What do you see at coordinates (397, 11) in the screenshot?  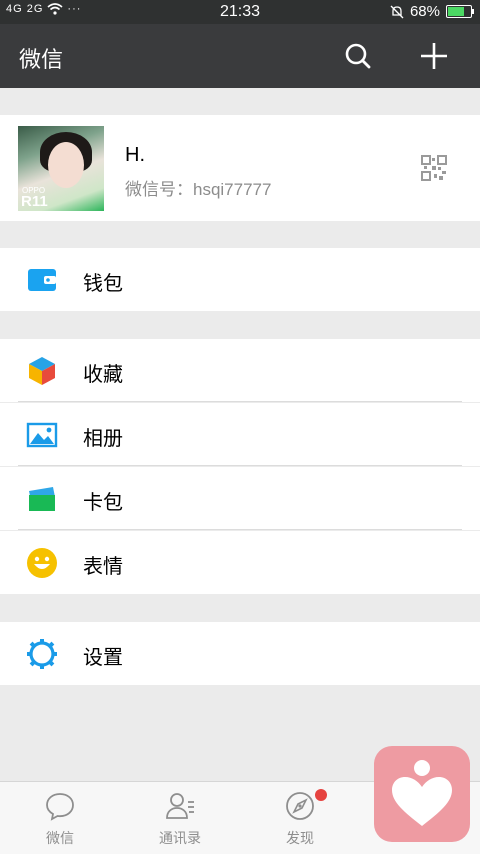 I see `mute-bell-icon` at bounding box center [397, 11].